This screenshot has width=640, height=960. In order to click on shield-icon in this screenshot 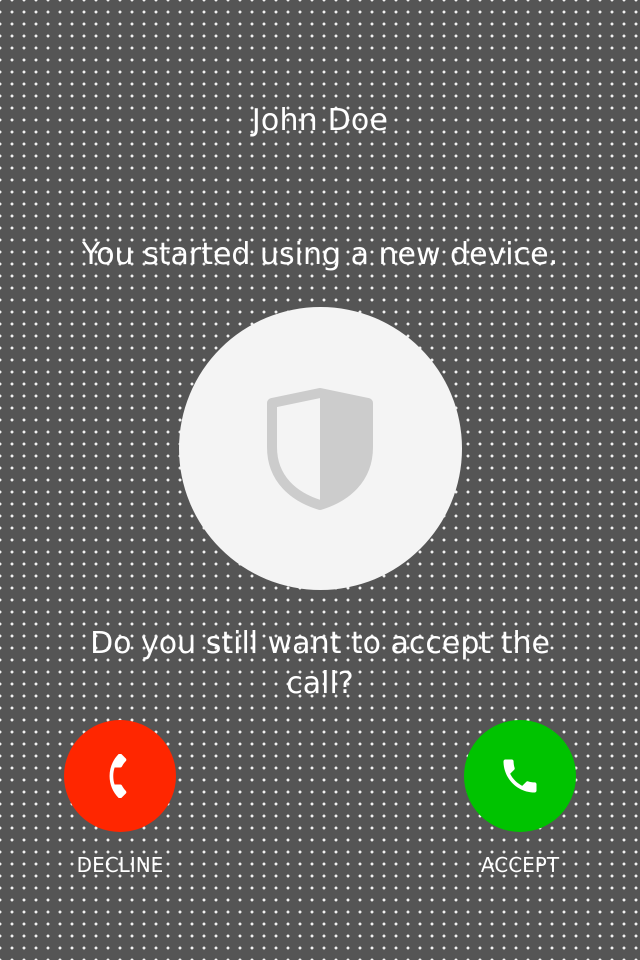, I will do `click(320, 449)`.